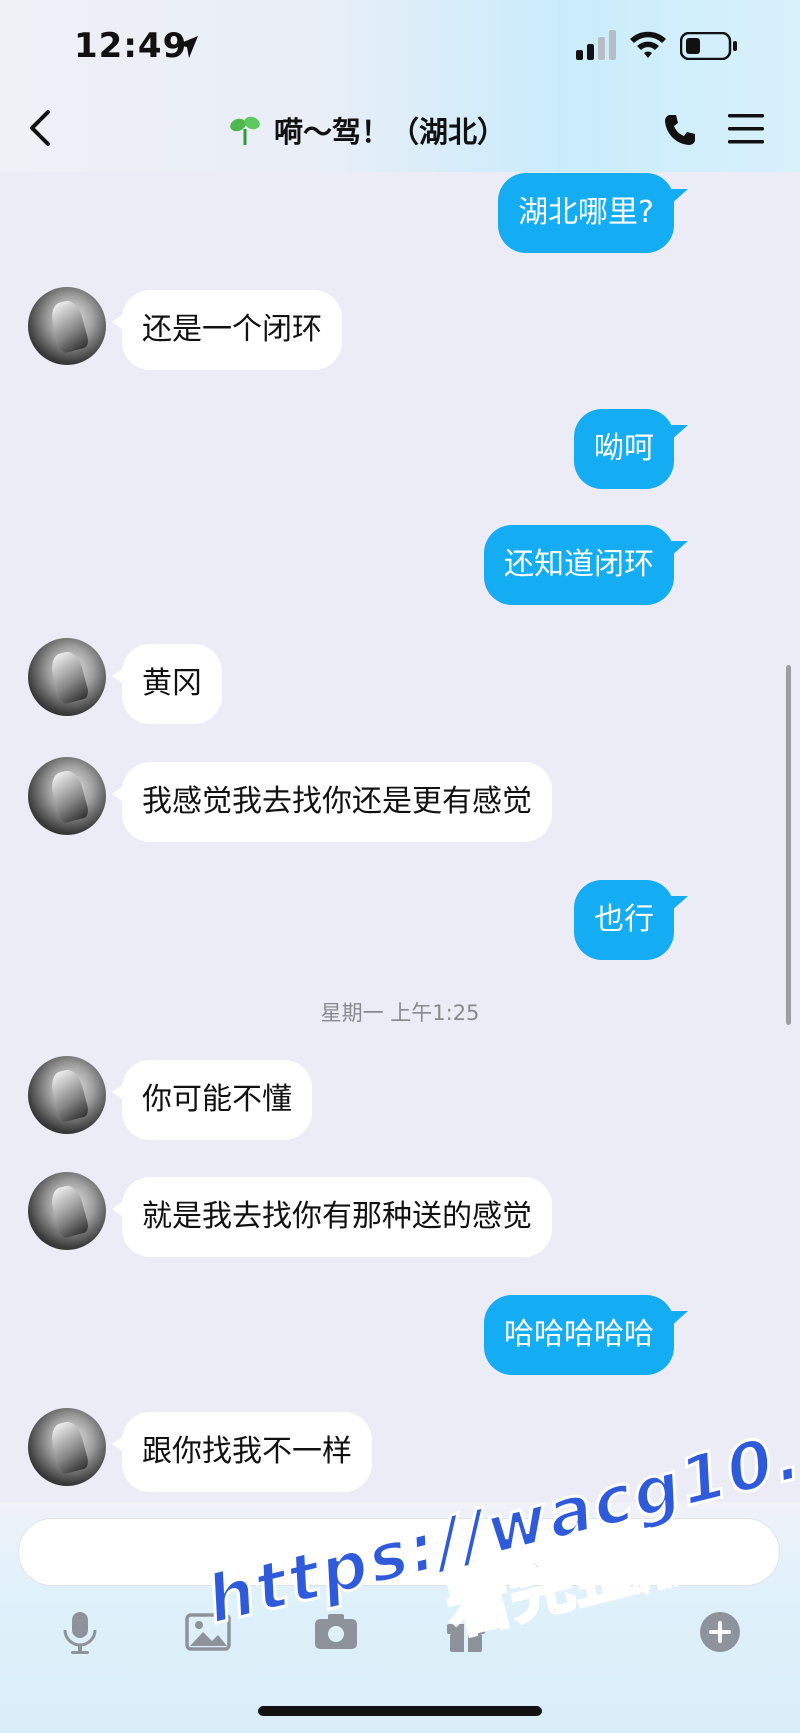 This screenshot has width=800, height=1733. I want to click on home-indicator, so click(400, 1711).